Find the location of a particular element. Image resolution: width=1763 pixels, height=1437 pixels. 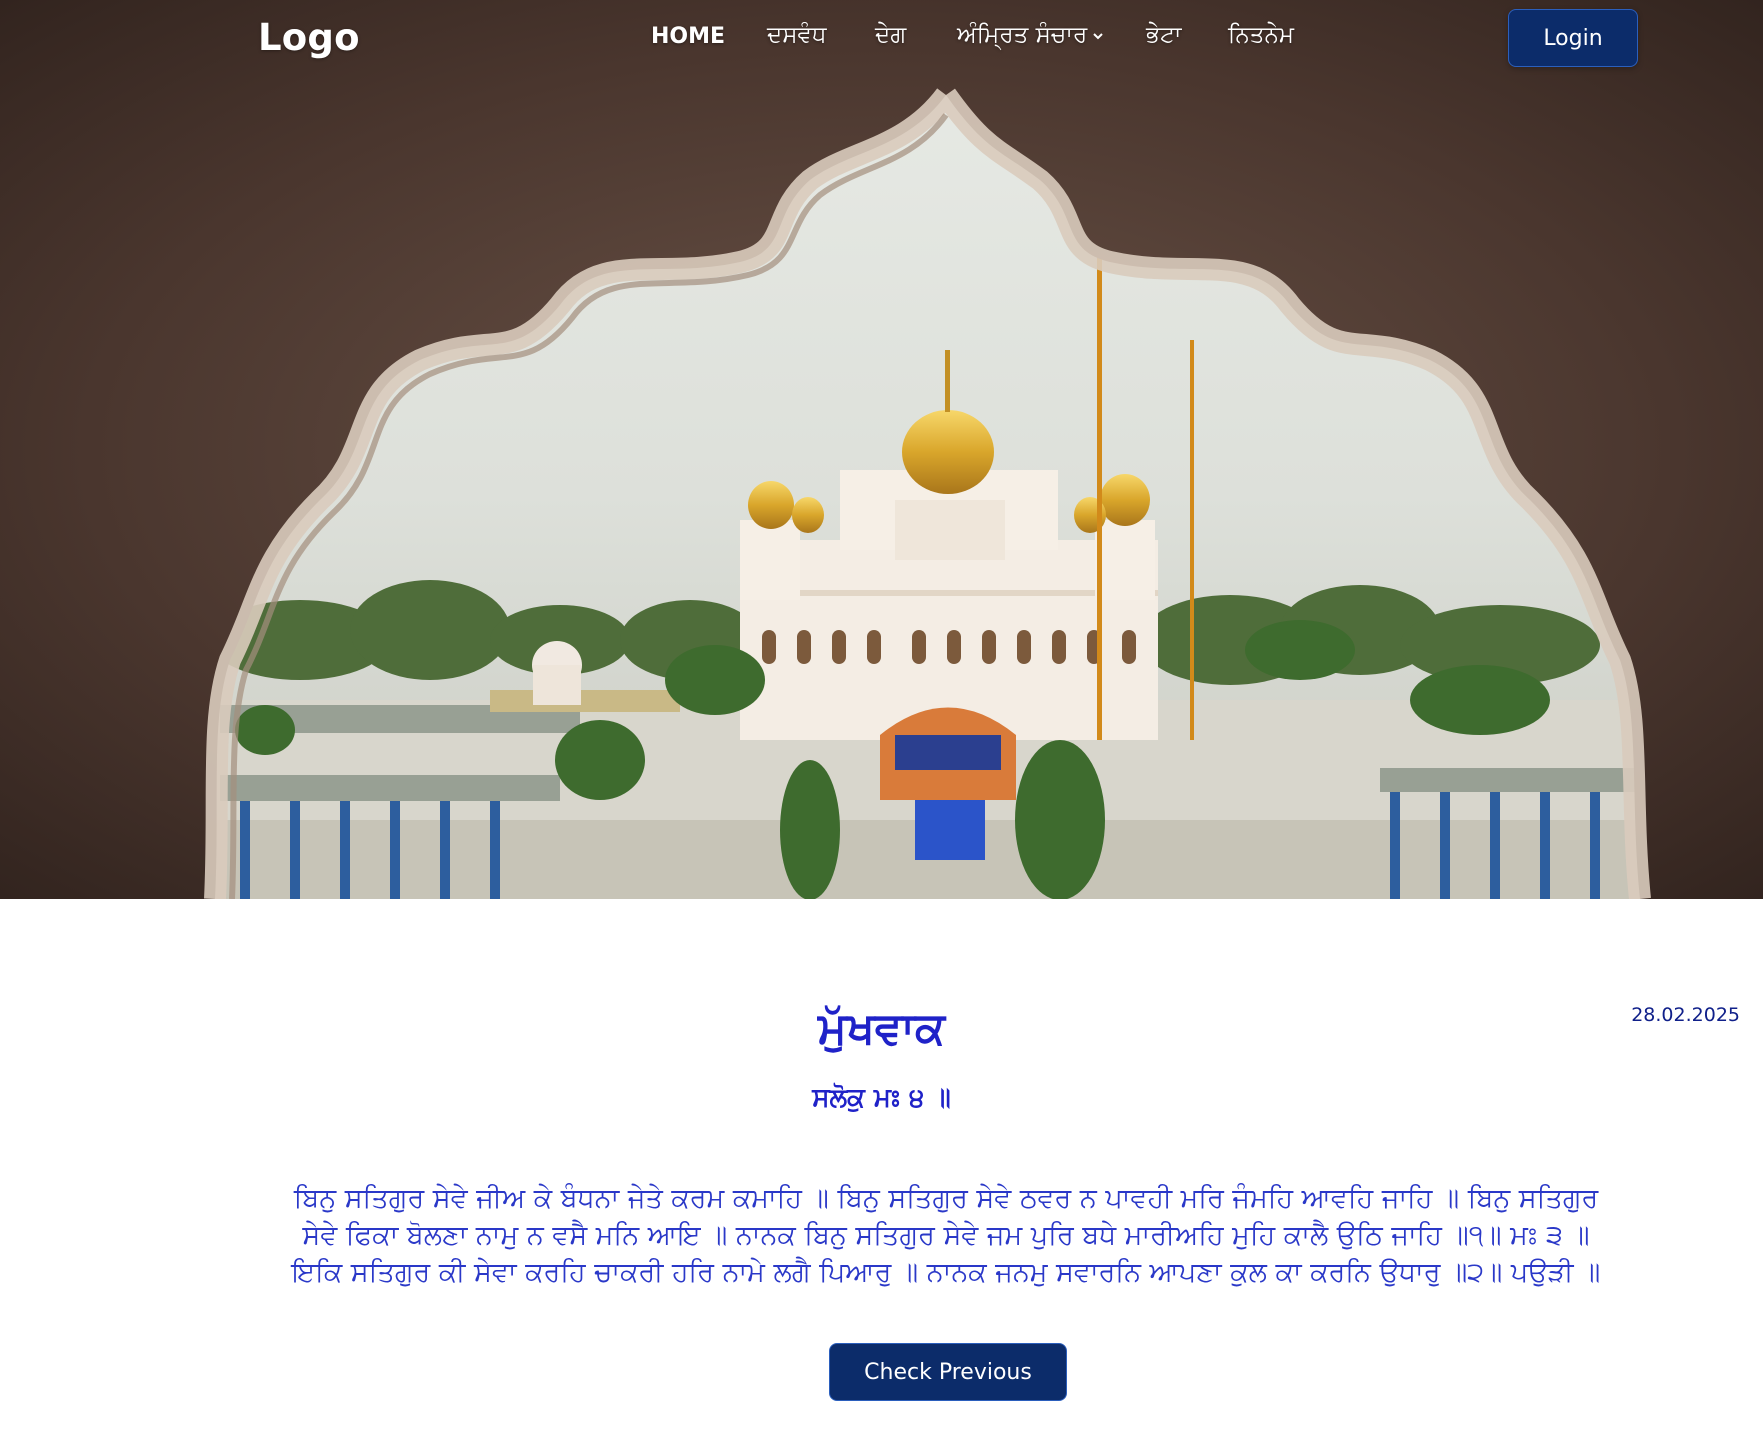

shabad-heading: ਸਲੋਕੁ ਮਃ ੪ ॥ is located at coordinates (881, 1098).